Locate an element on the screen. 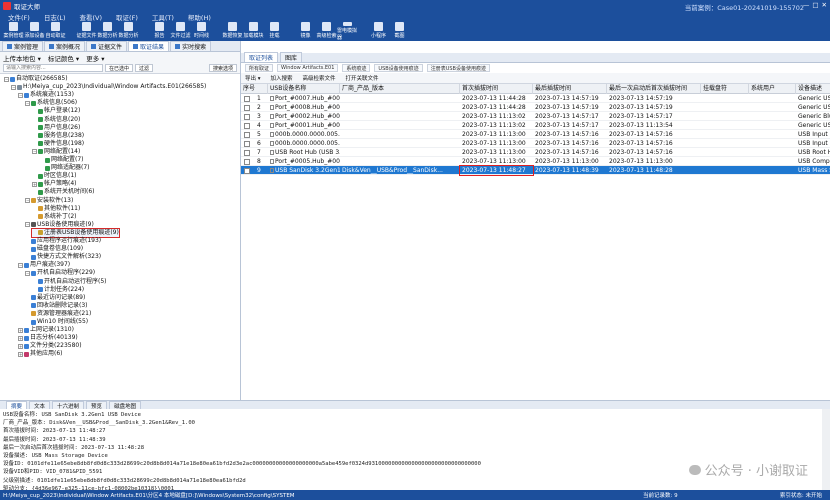  ribbon-button: 添加设备 is located at coordinates (34, 31).